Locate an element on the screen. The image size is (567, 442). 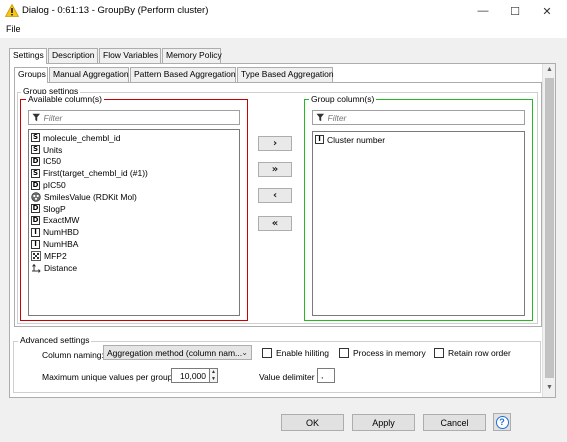
column-naming-label: Column naming: is located at coordinates (73, 355).